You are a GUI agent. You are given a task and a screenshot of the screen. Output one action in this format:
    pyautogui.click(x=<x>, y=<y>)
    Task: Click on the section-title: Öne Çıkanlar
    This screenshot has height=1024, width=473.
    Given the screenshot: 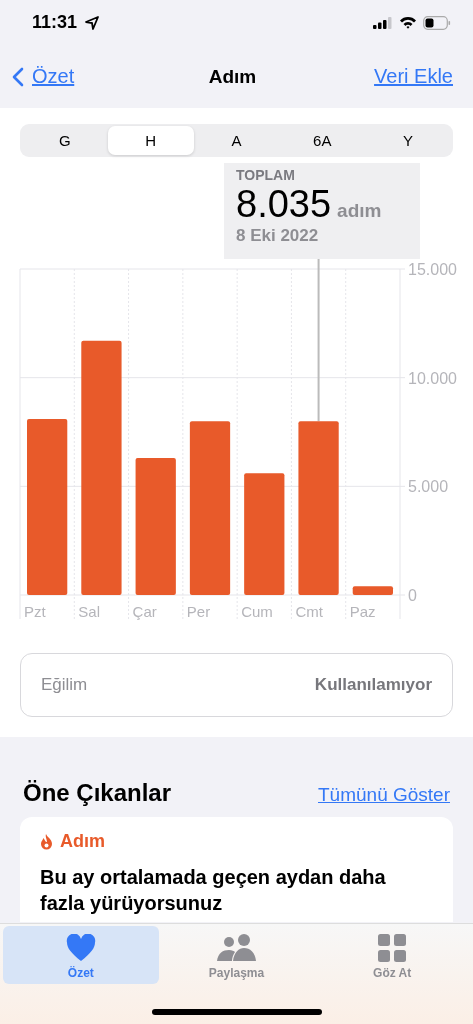 What is the action you would take?
    pyautogui.click(x=97, y=793)
    